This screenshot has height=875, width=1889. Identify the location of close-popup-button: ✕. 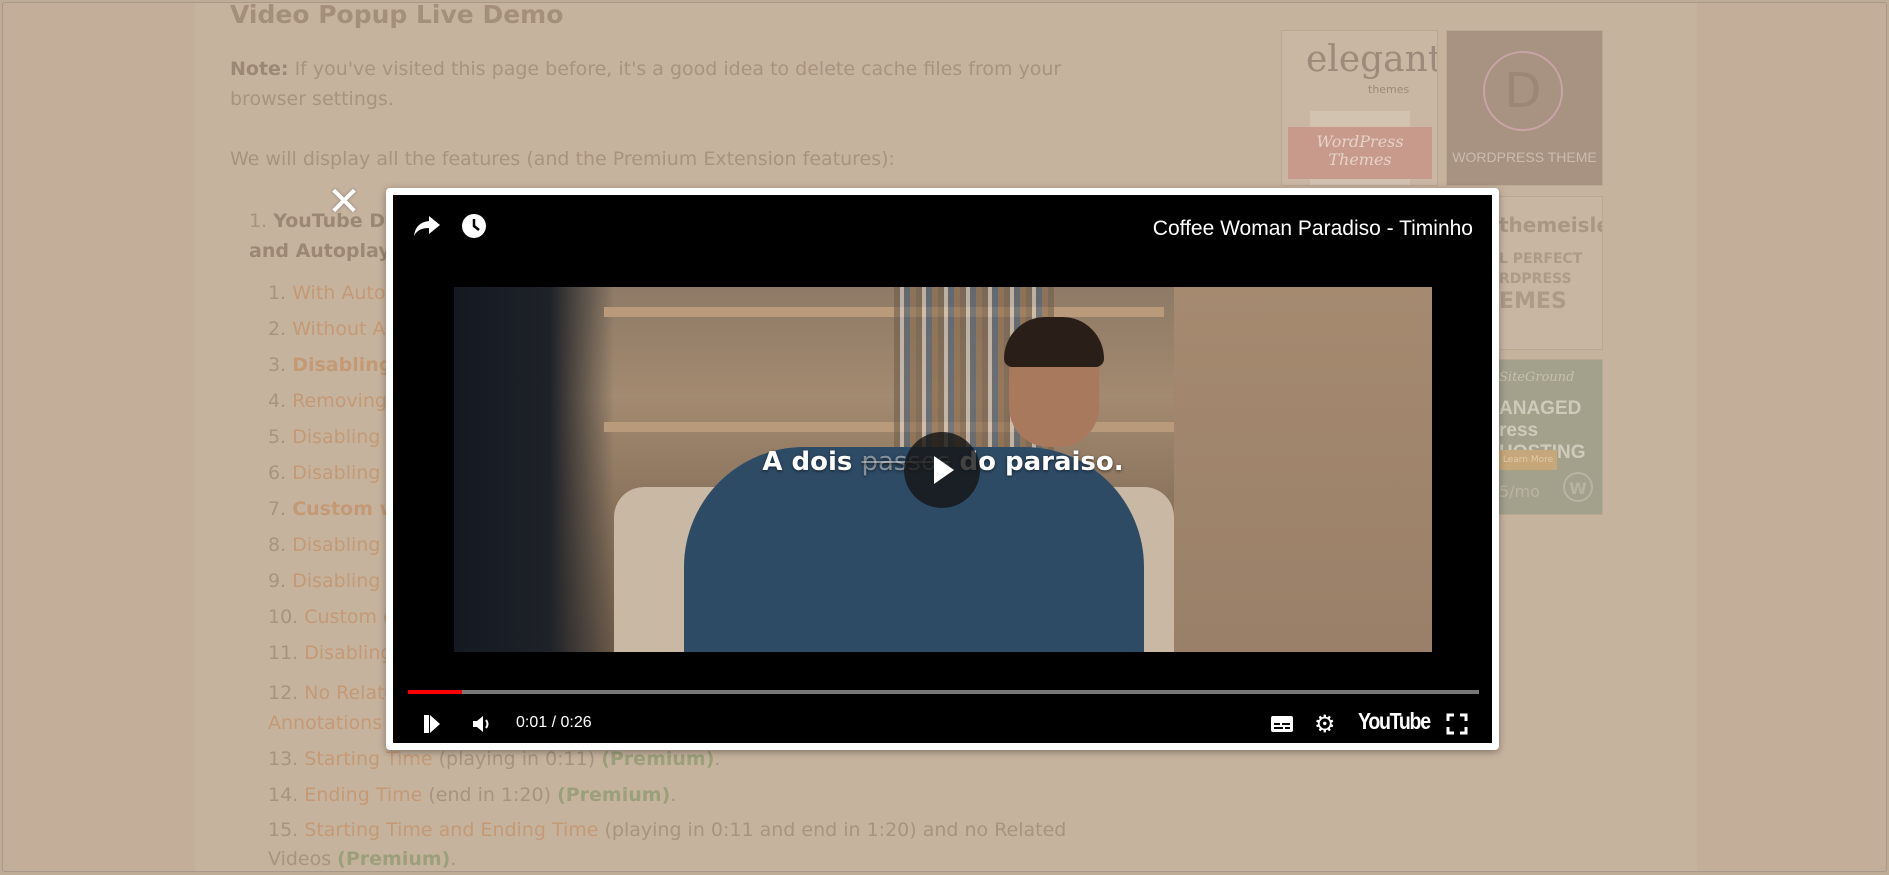
(344, 202).